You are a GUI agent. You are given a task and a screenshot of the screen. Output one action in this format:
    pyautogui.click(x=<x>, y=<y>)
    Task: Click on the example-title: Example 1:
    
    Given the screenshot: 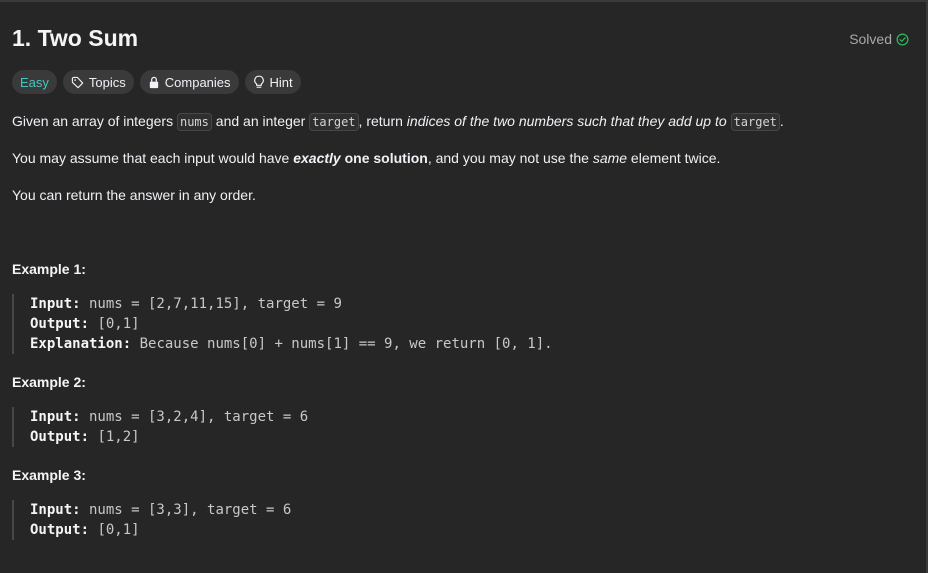 What is the action you would take?
    pyautogui.click(x=49, y=269)
    